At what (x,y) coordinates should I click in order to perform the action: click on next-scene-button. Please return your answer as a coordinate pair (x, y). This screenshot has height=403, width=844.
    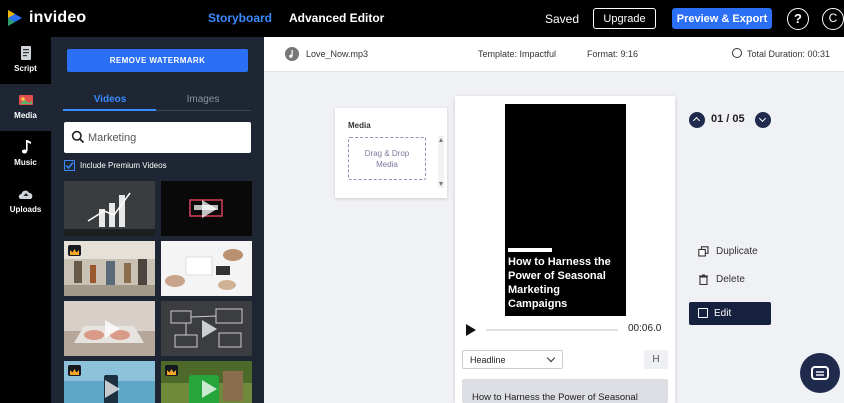
    Looking at the image, I should click on (763, 120).